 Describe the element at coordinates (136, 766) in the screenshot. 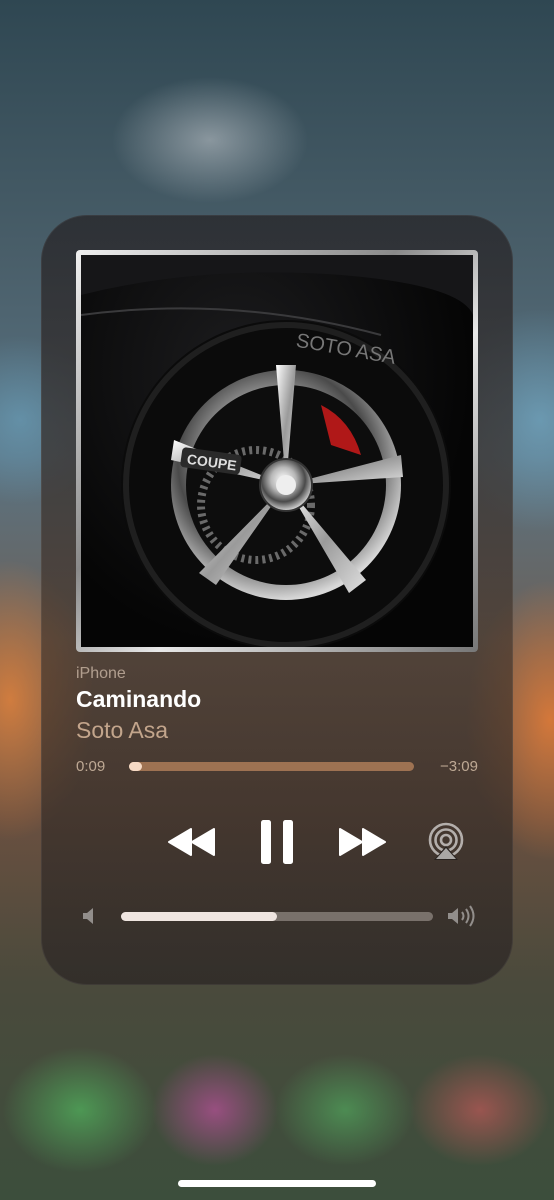

I see `playback-progress-fill` at that location.